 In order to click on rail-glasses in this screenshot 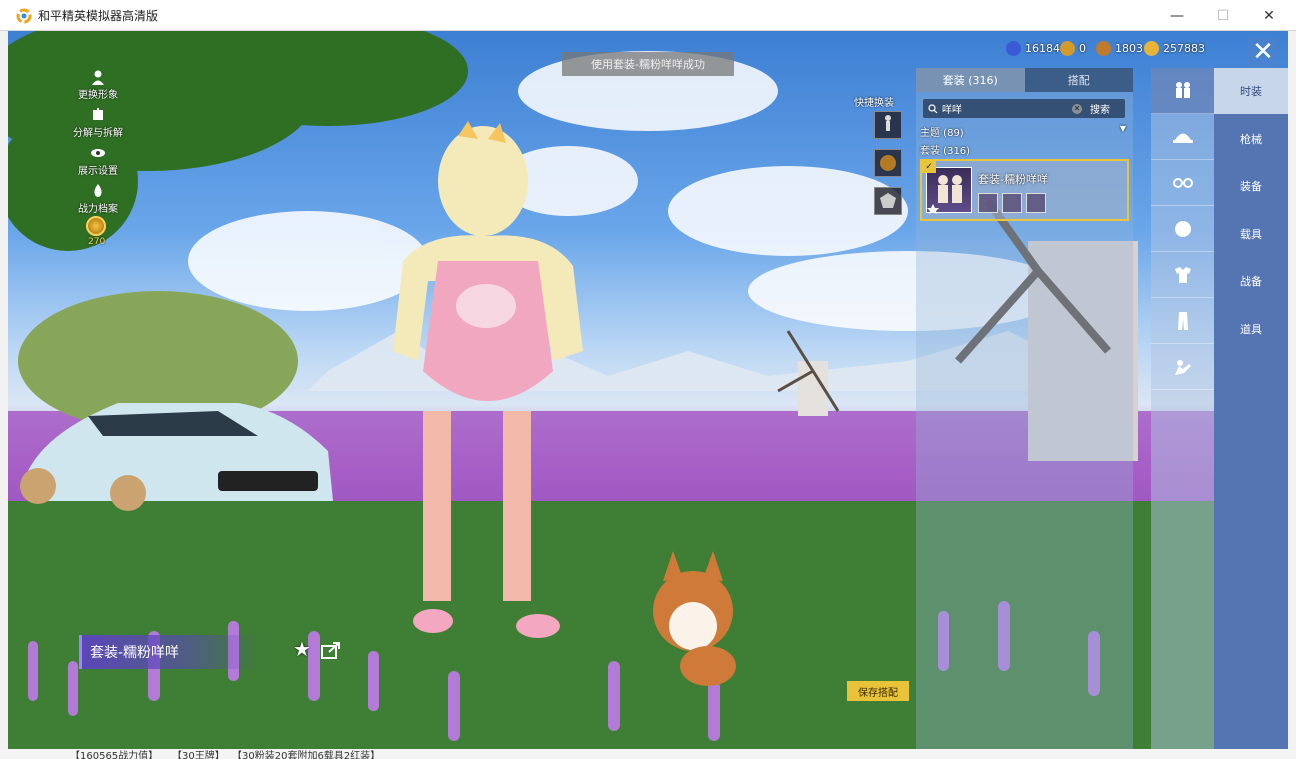, I will do `click(1182, 183)`.